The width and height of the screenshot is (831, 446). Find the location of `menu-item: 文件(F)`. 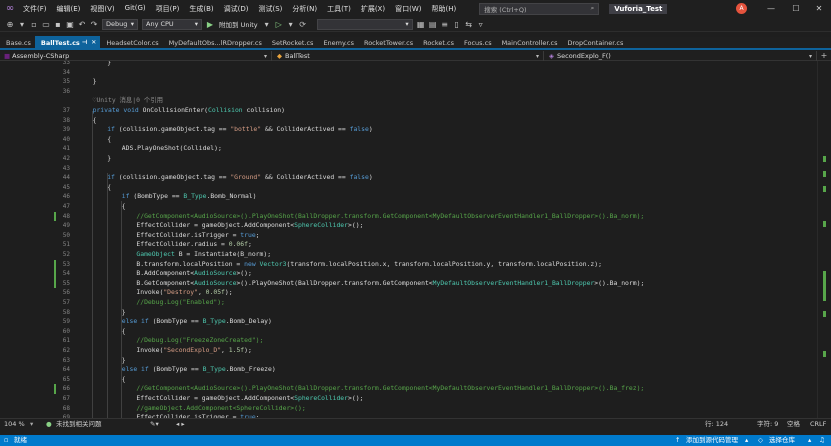

menu-item: 文件(F) is located at coordinates (35, 9).